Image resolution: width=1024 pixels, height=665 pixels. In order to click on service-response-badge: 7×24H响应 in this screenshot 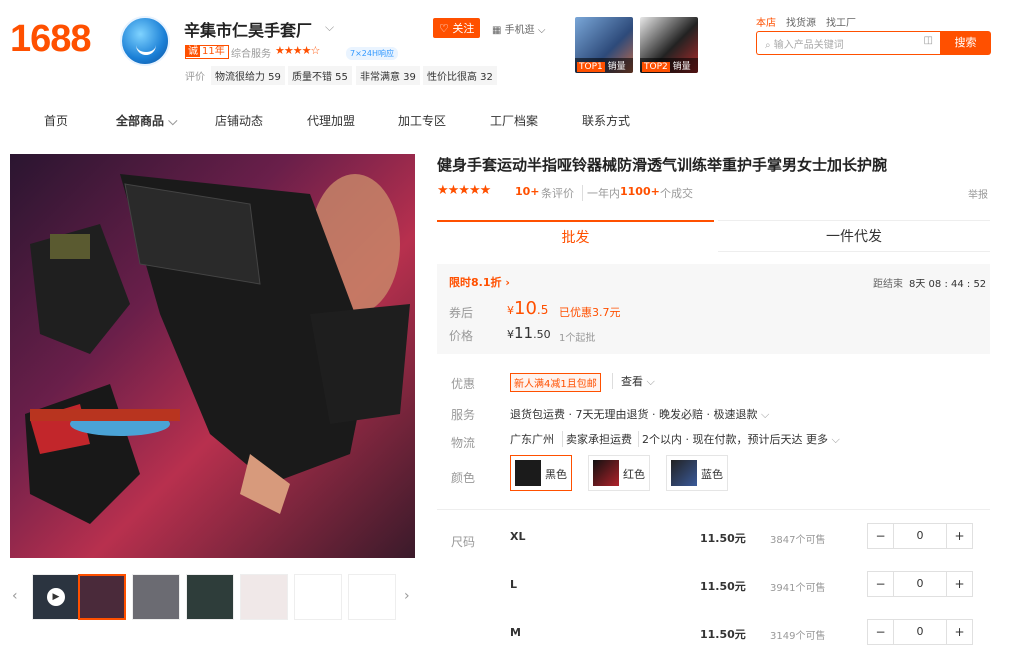, I will do `click(372, 53)`.